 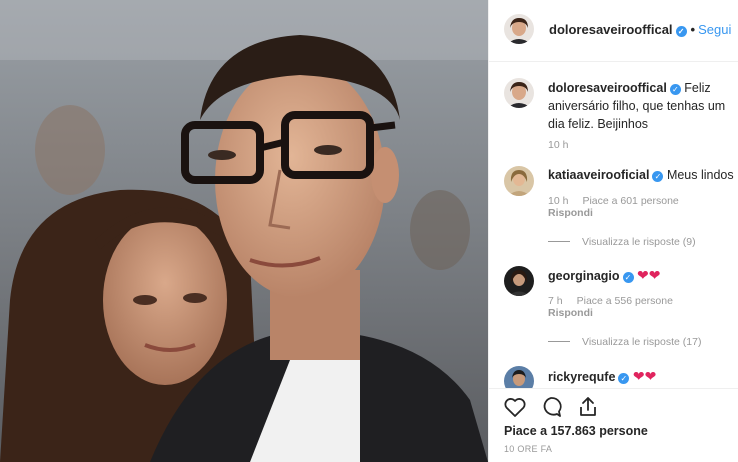 I want to click on author-name-row: doloresaveirooffical ✓ • Segui, so click(x=640, y=29).